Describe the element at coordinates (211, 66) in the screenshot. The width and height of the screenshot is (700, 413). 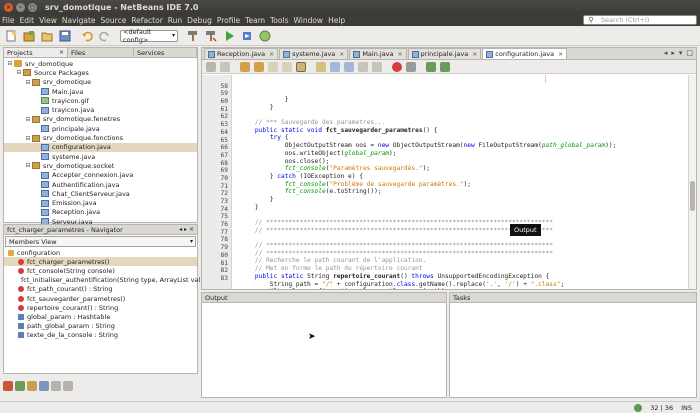
I see `source-view-icon` at that location.